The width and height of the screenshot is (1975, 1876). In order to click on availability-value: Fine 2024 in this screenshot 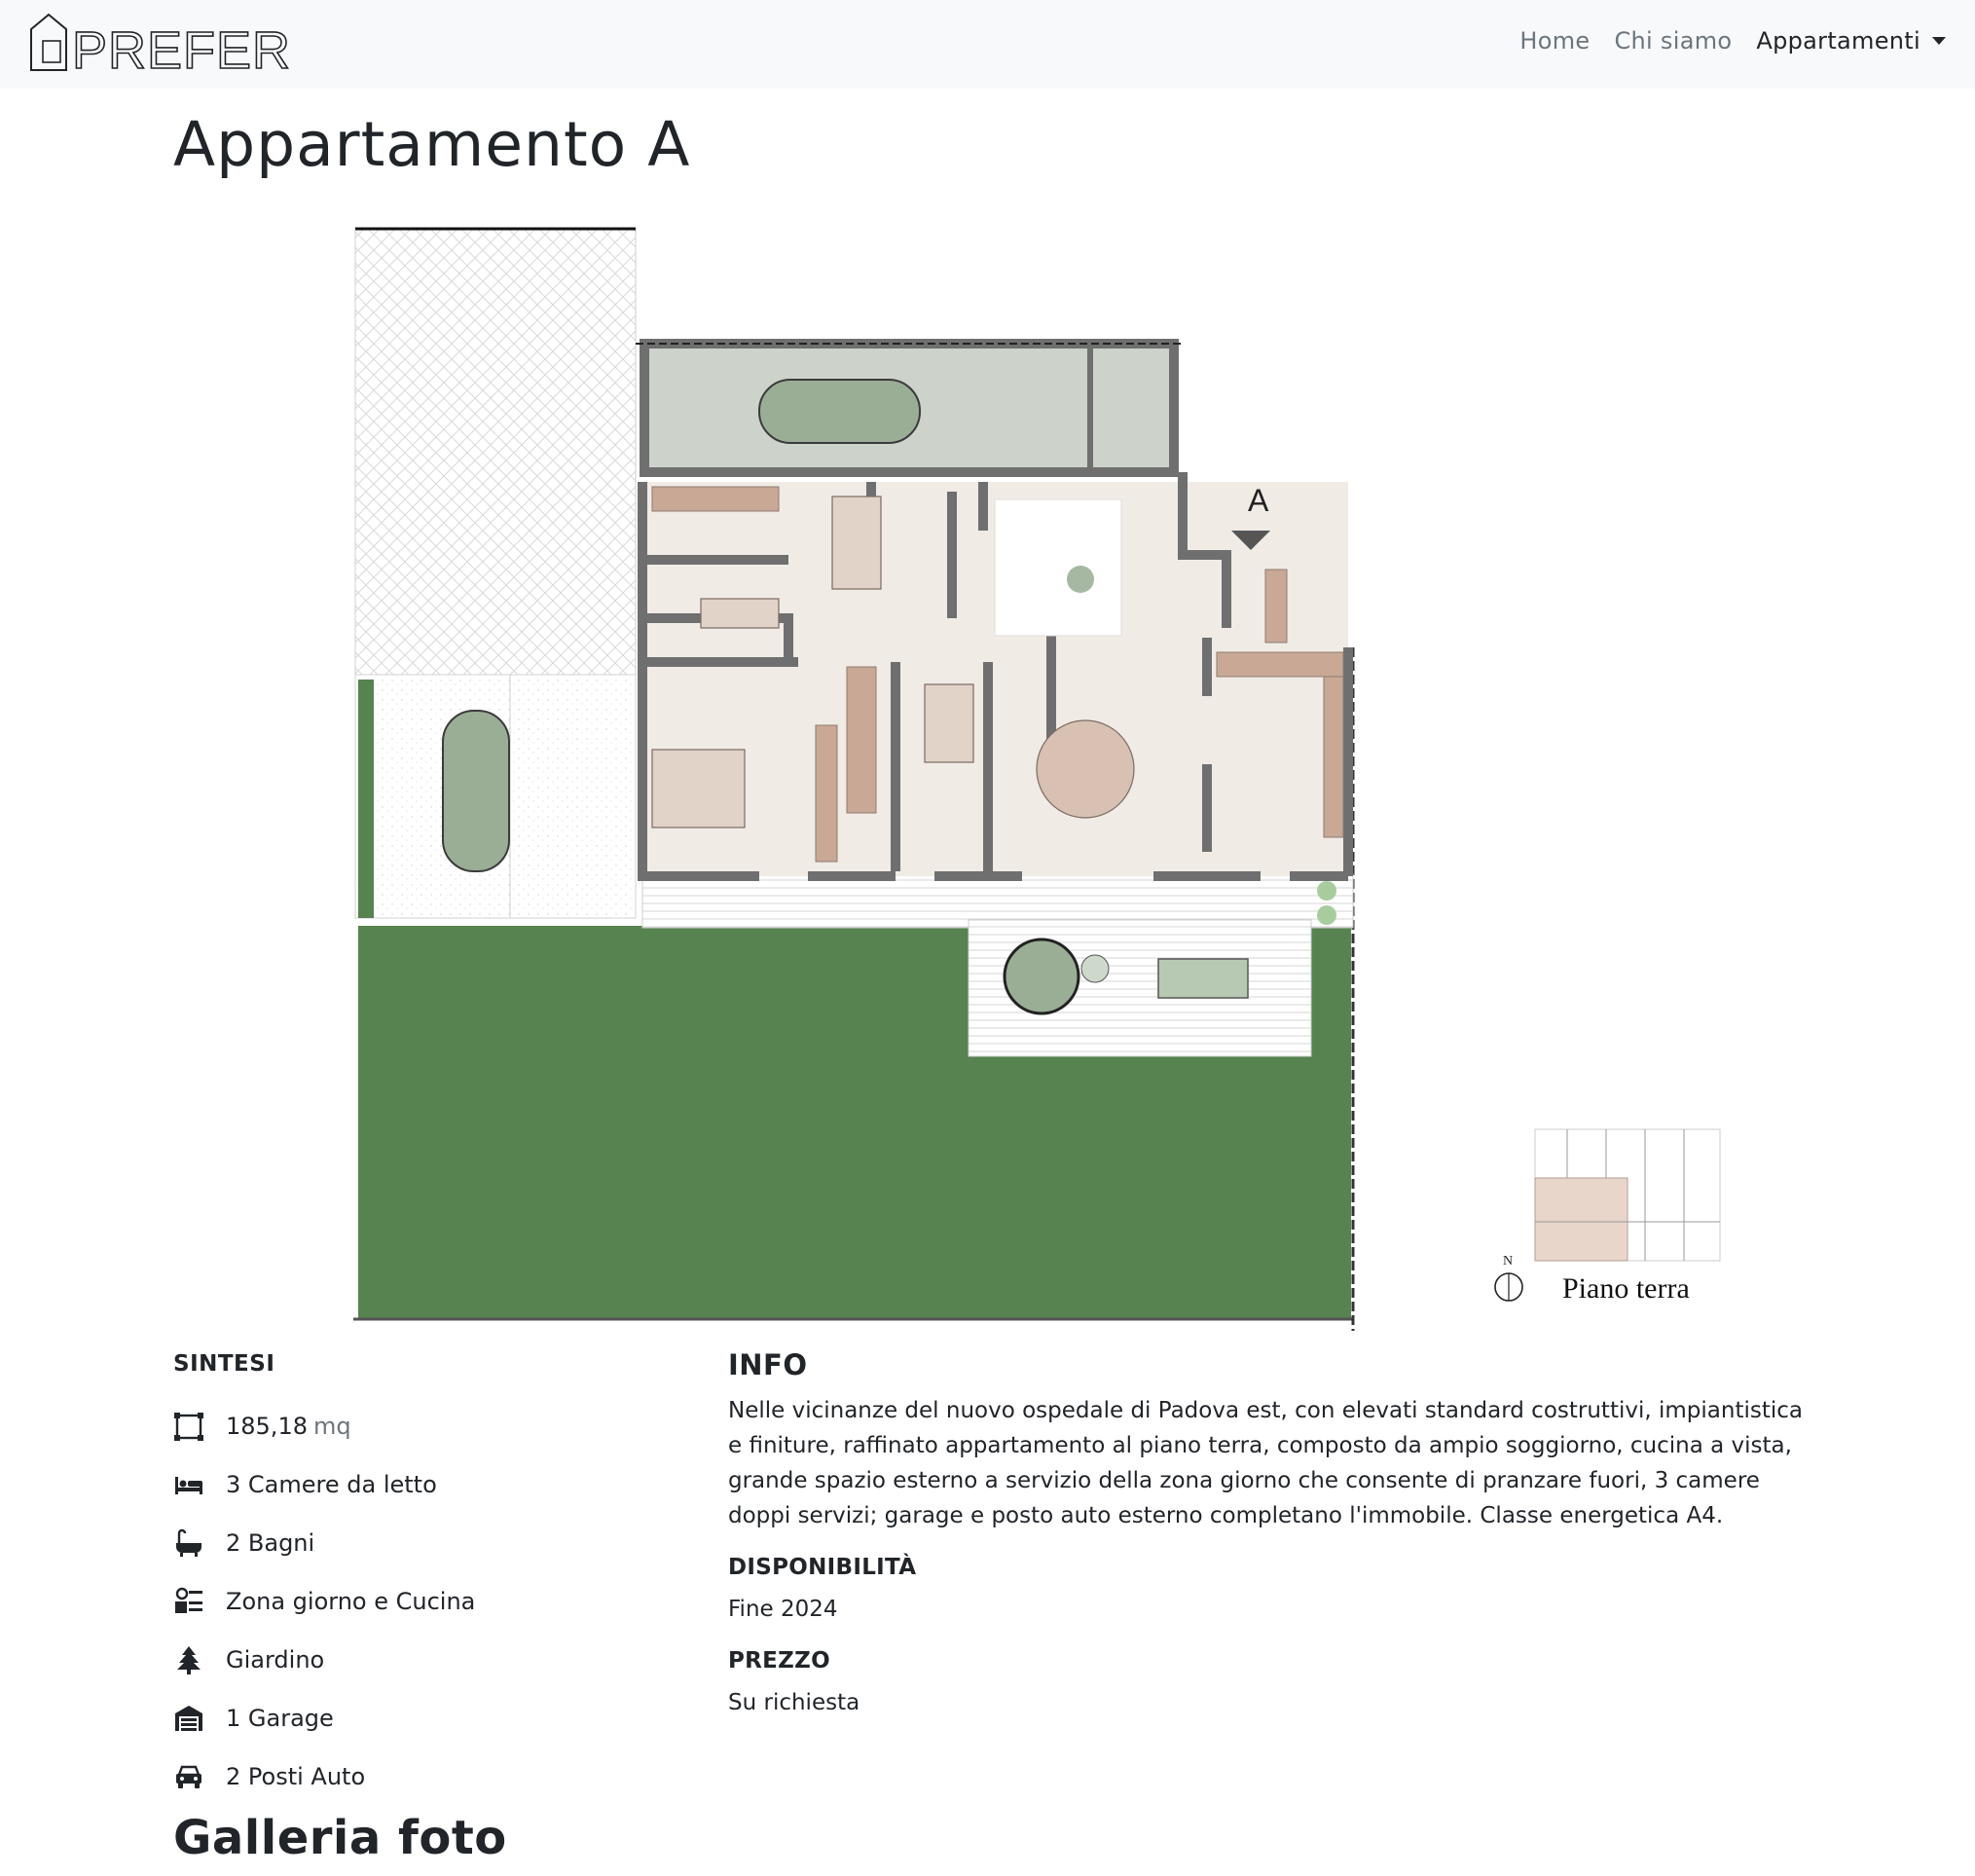, I will do `click(783, 1610)`.